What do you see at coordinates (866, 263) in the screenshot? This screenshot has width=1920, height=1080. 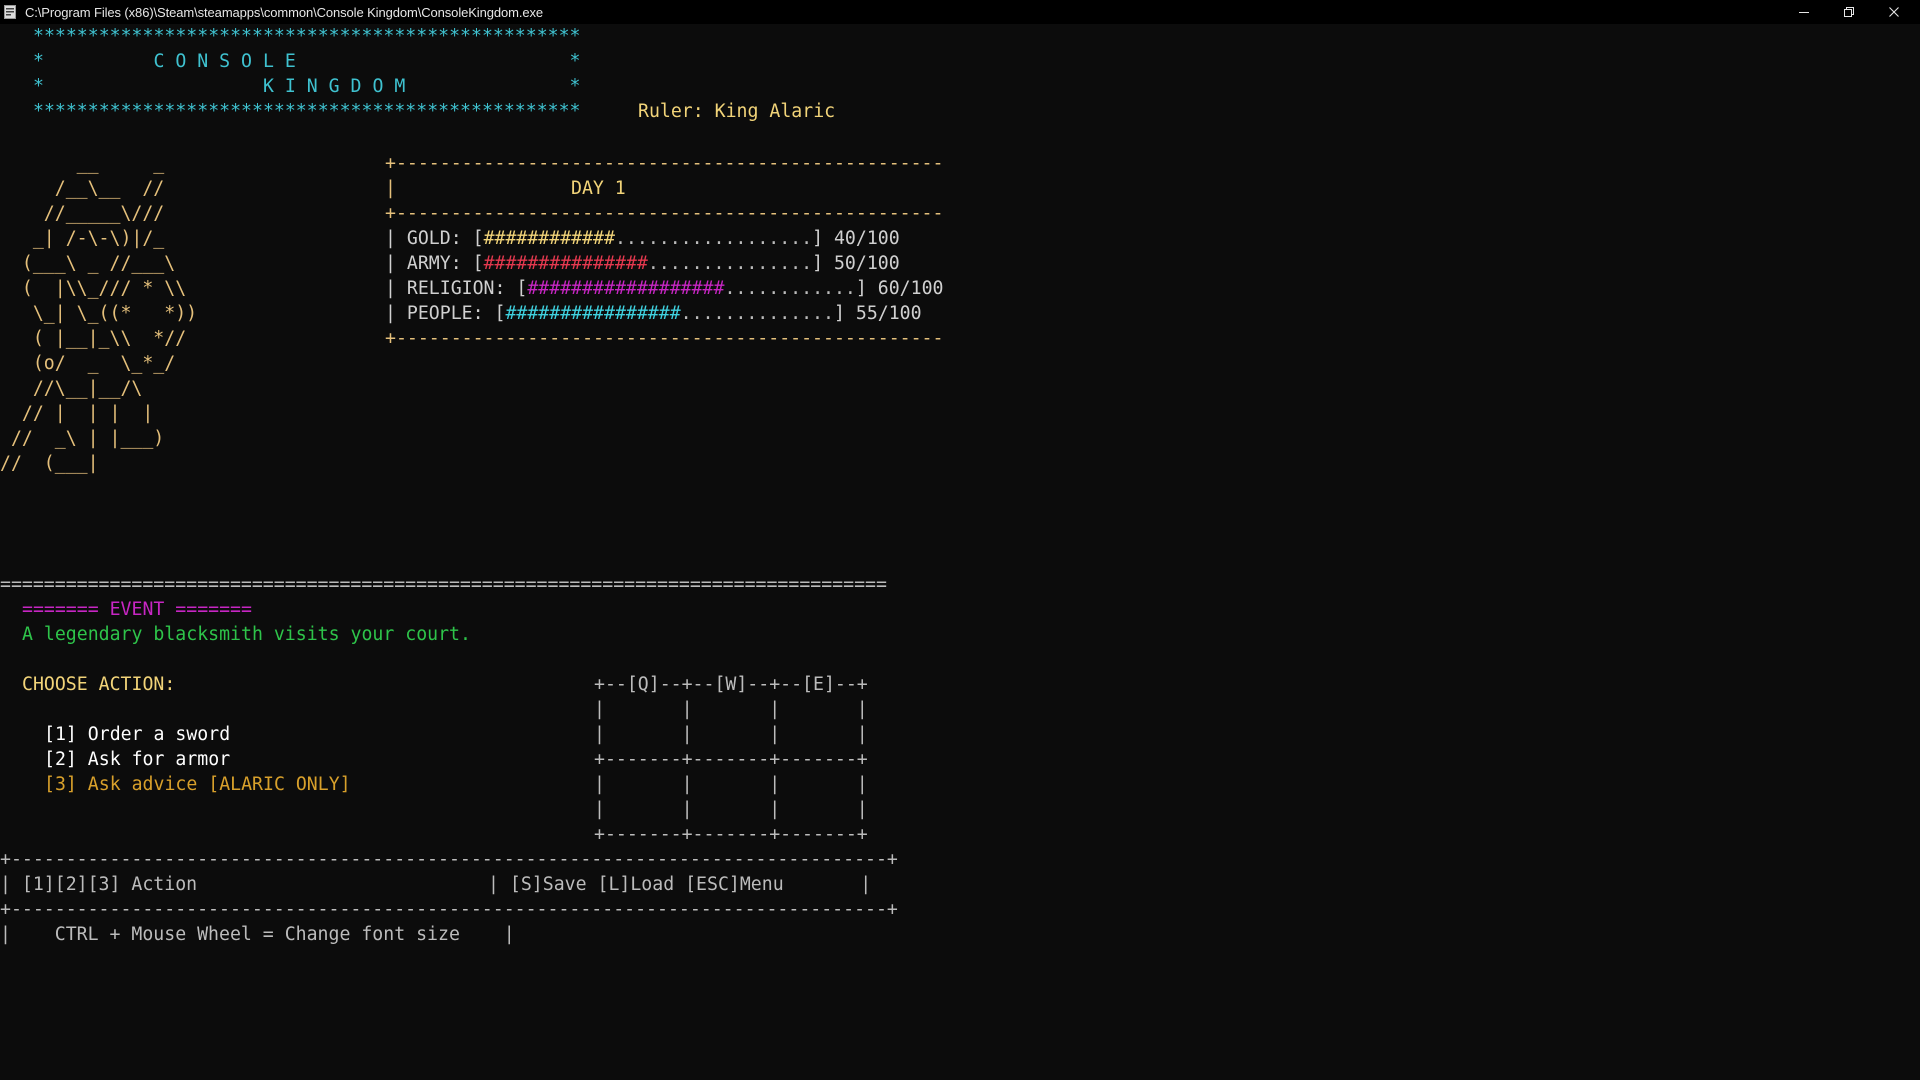 I see `army-value: 50/100` at bounding box center [866, 263].